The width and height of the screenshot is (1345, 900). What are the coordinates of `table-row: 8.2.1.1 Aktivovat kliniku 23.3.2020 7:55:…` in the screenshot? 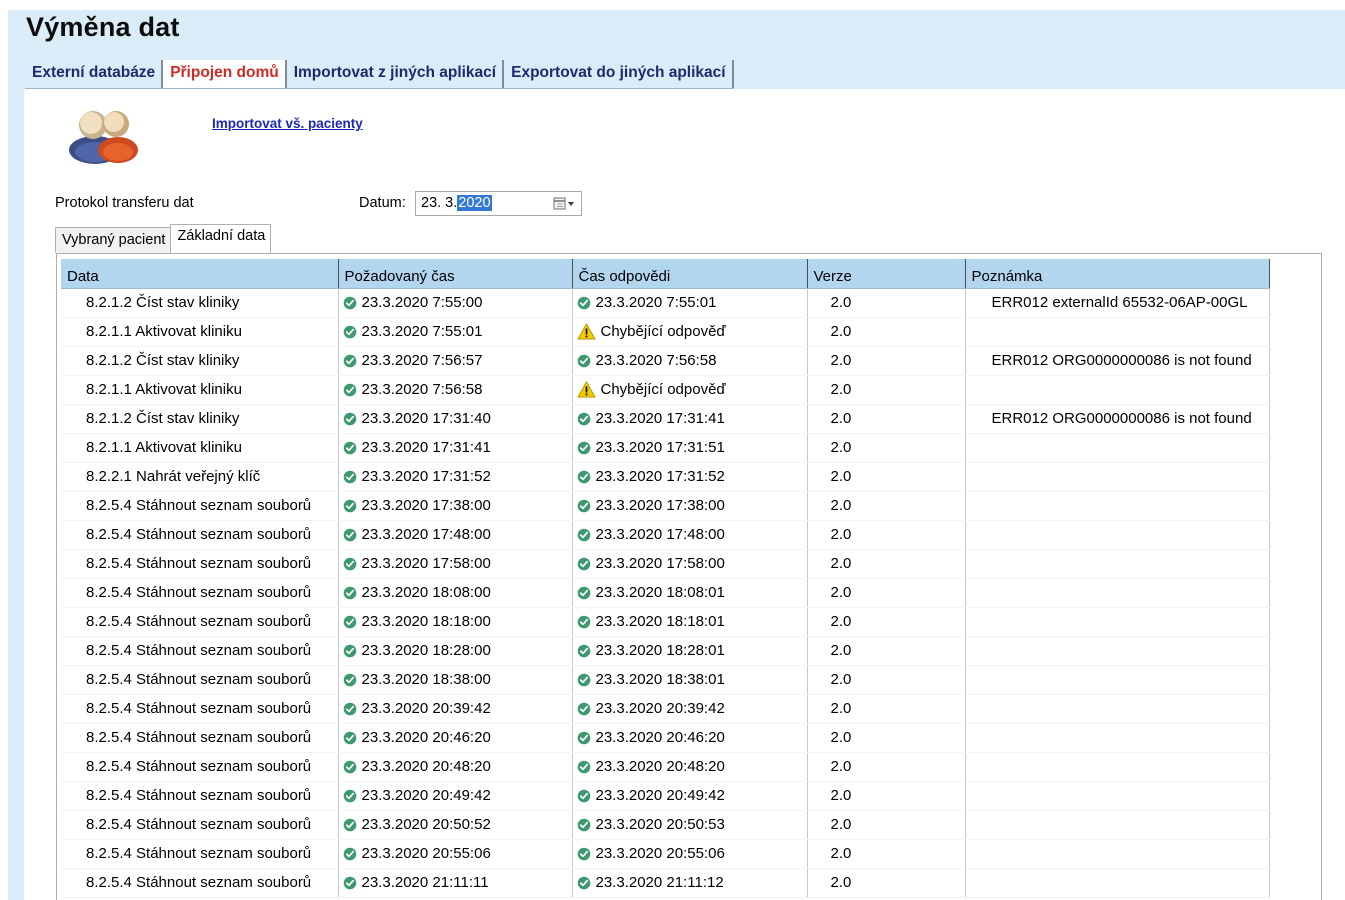 It's located at (665, 332).